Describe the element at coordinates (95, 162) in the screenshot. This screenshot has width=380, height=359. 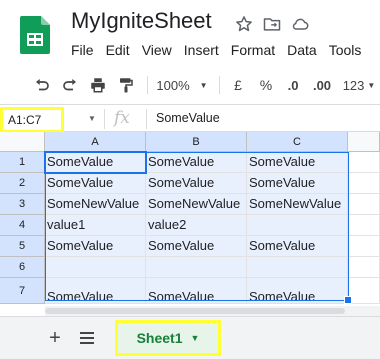
I see `cell-a1: SomeValue` at that location.